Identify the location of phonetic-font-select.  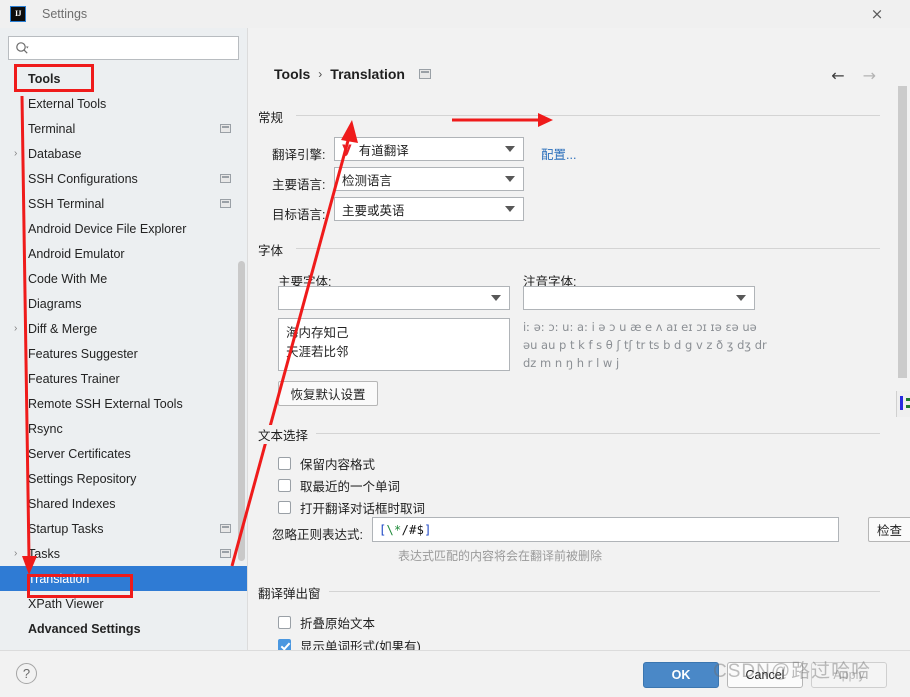
(639, 298).